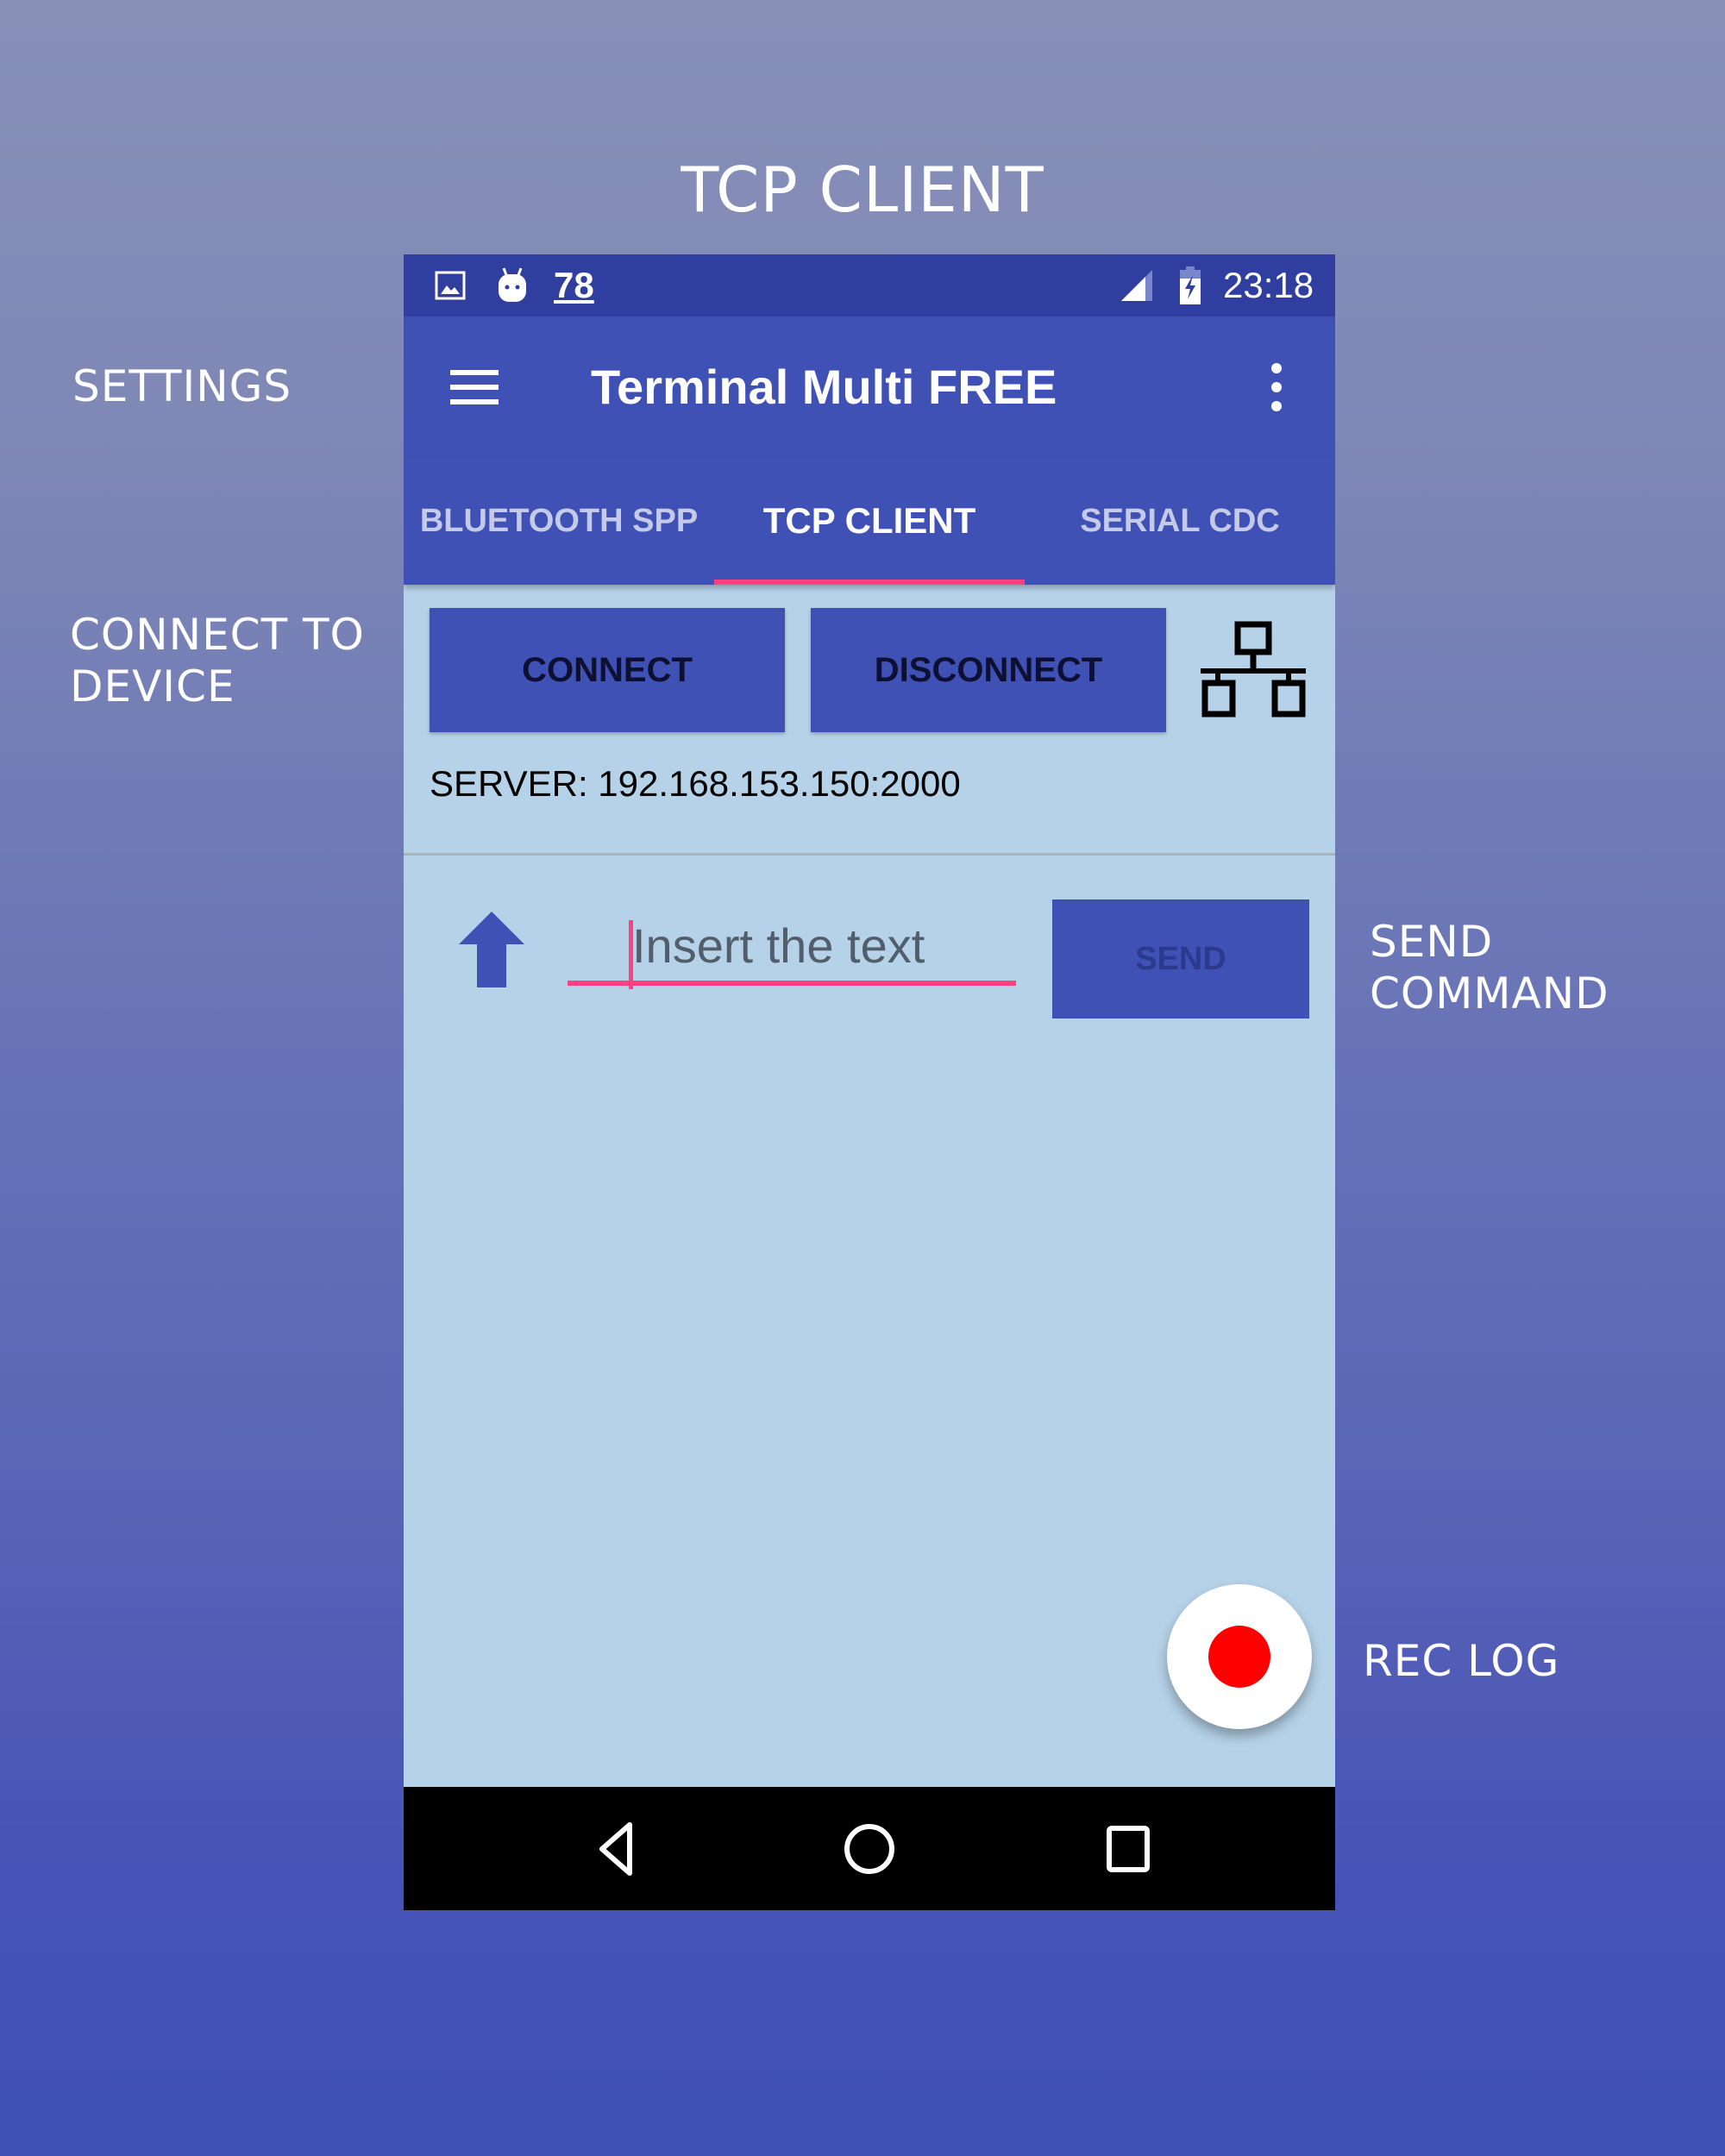 Image resolution: width=1725 pixels, height=2156 pixels. I want to click on app-title: Terminal Multi FREE, so click(824, 387).